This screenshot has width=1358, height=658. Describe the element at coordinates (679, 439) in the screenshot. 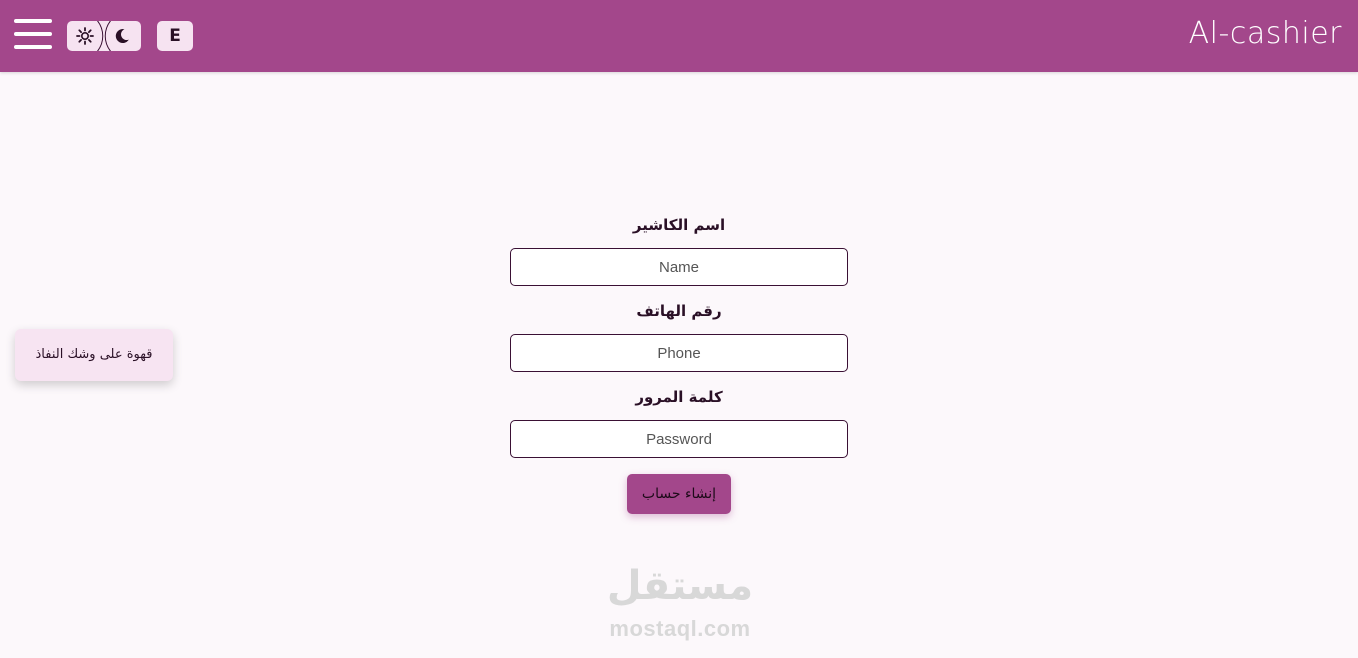

I see `password-input` at that location.